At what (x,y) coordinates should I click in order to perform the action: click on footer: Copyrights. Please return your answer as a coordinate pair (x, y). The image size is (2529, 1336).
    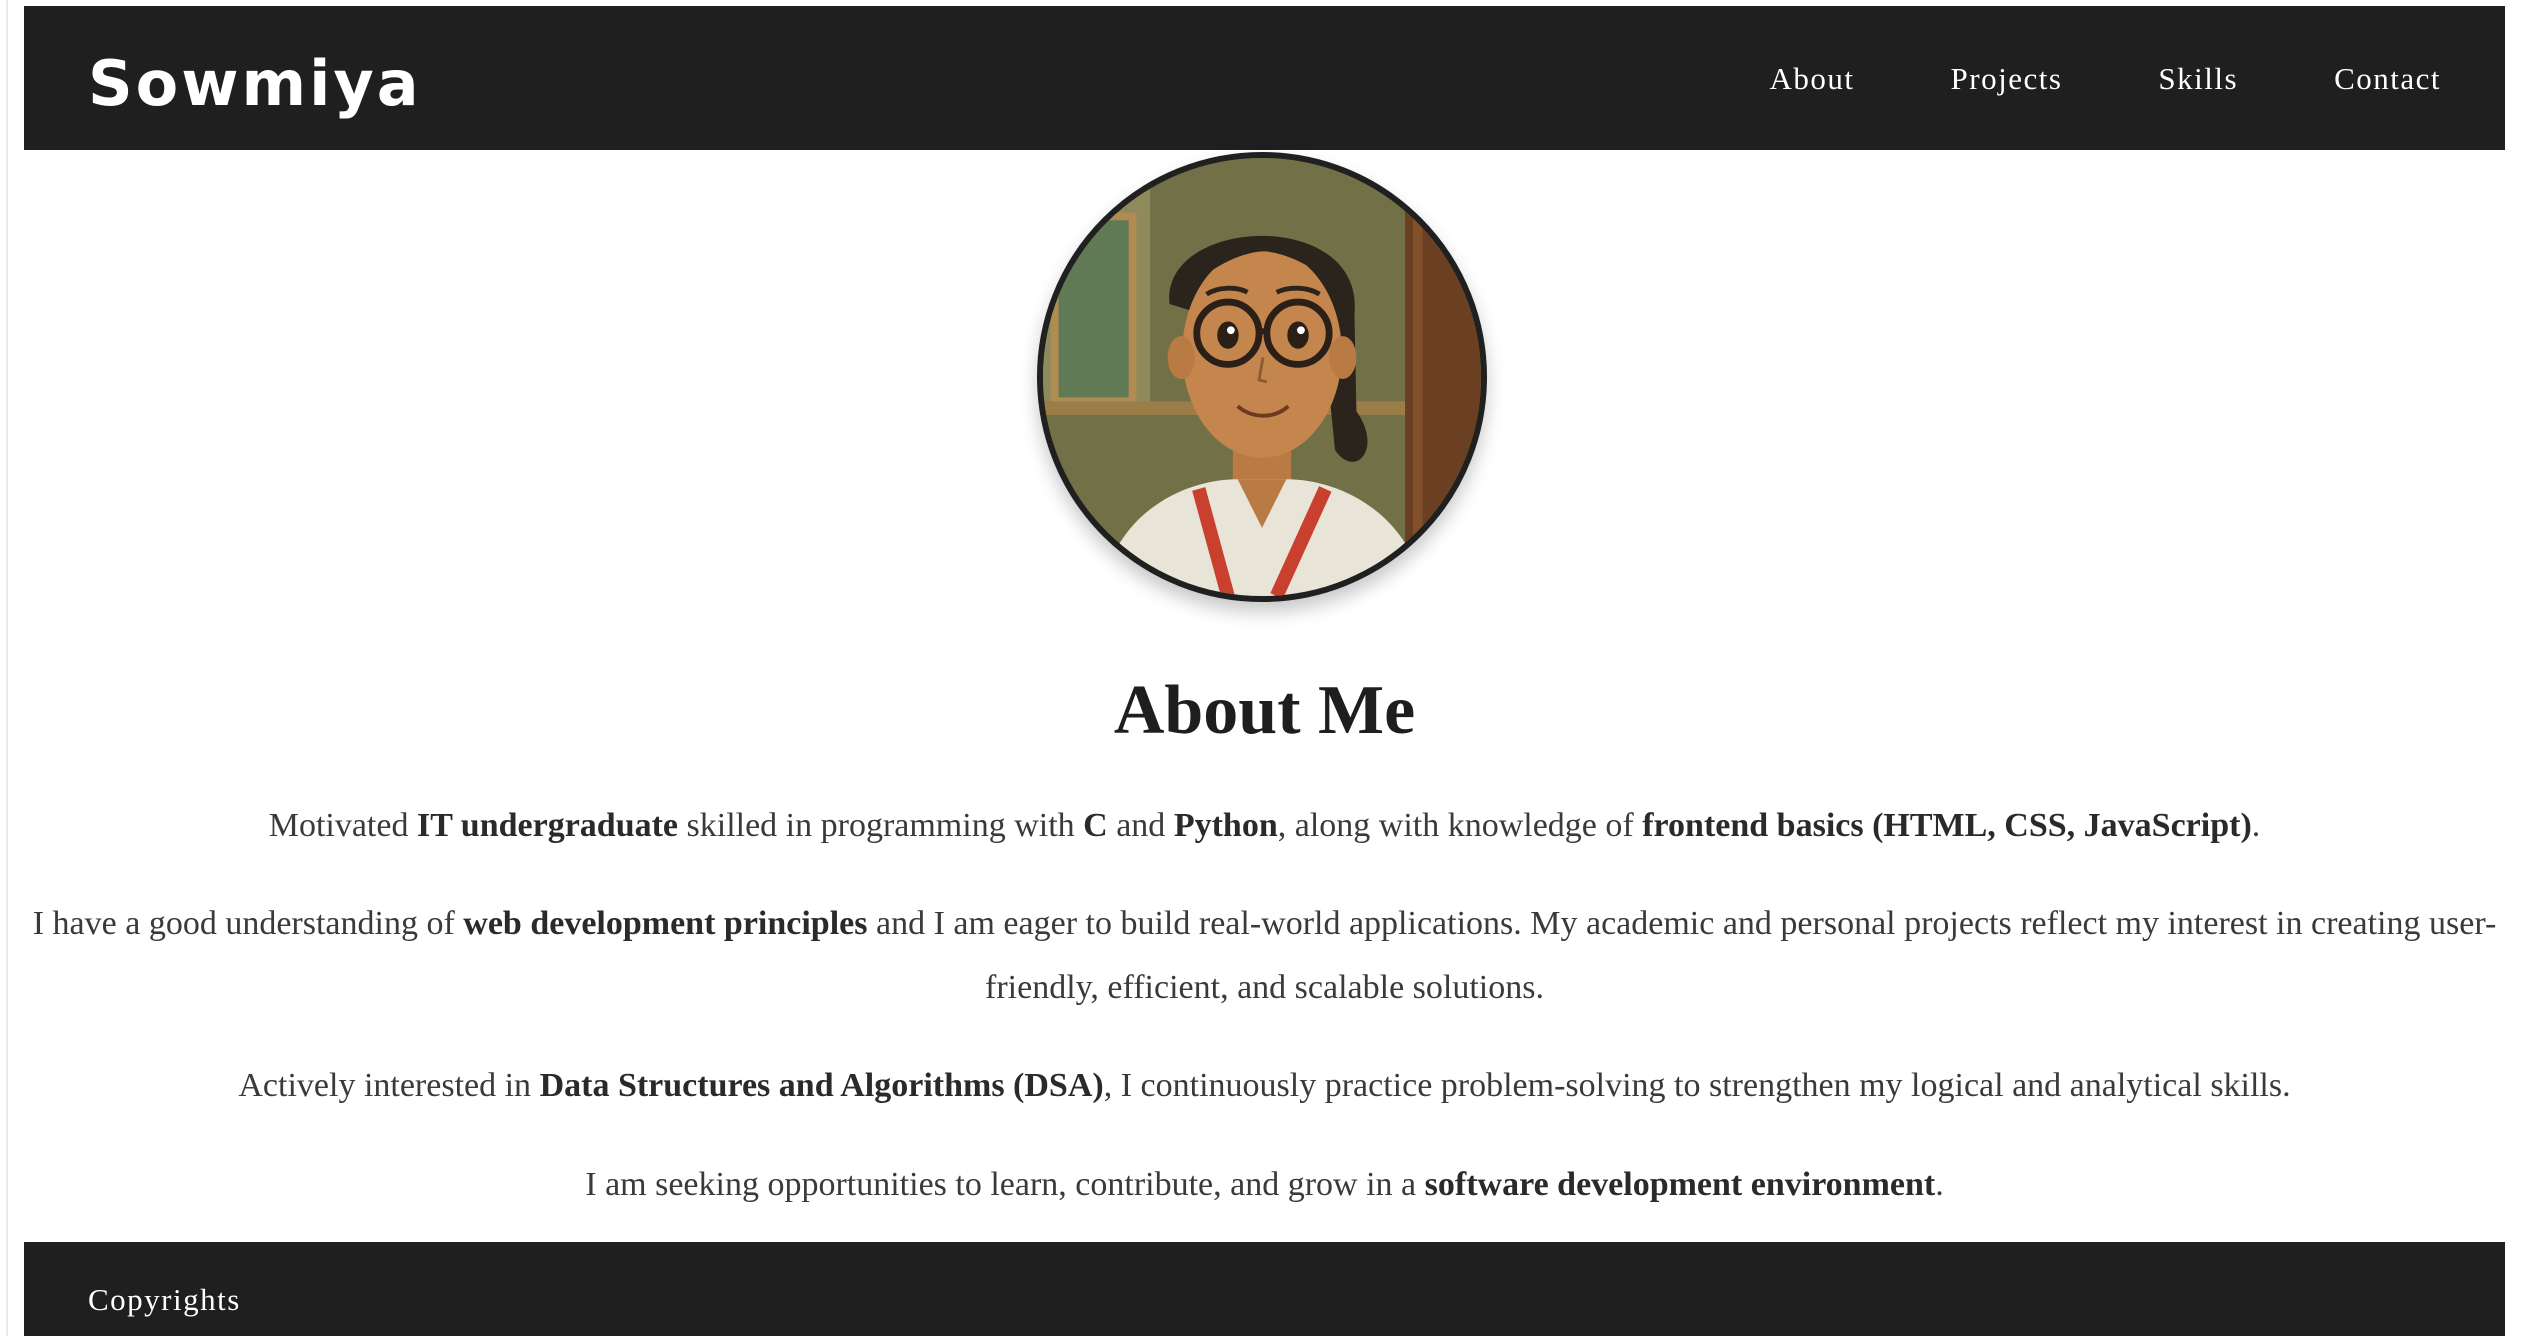
    Looking at the image, I should click on (1264, 1289).